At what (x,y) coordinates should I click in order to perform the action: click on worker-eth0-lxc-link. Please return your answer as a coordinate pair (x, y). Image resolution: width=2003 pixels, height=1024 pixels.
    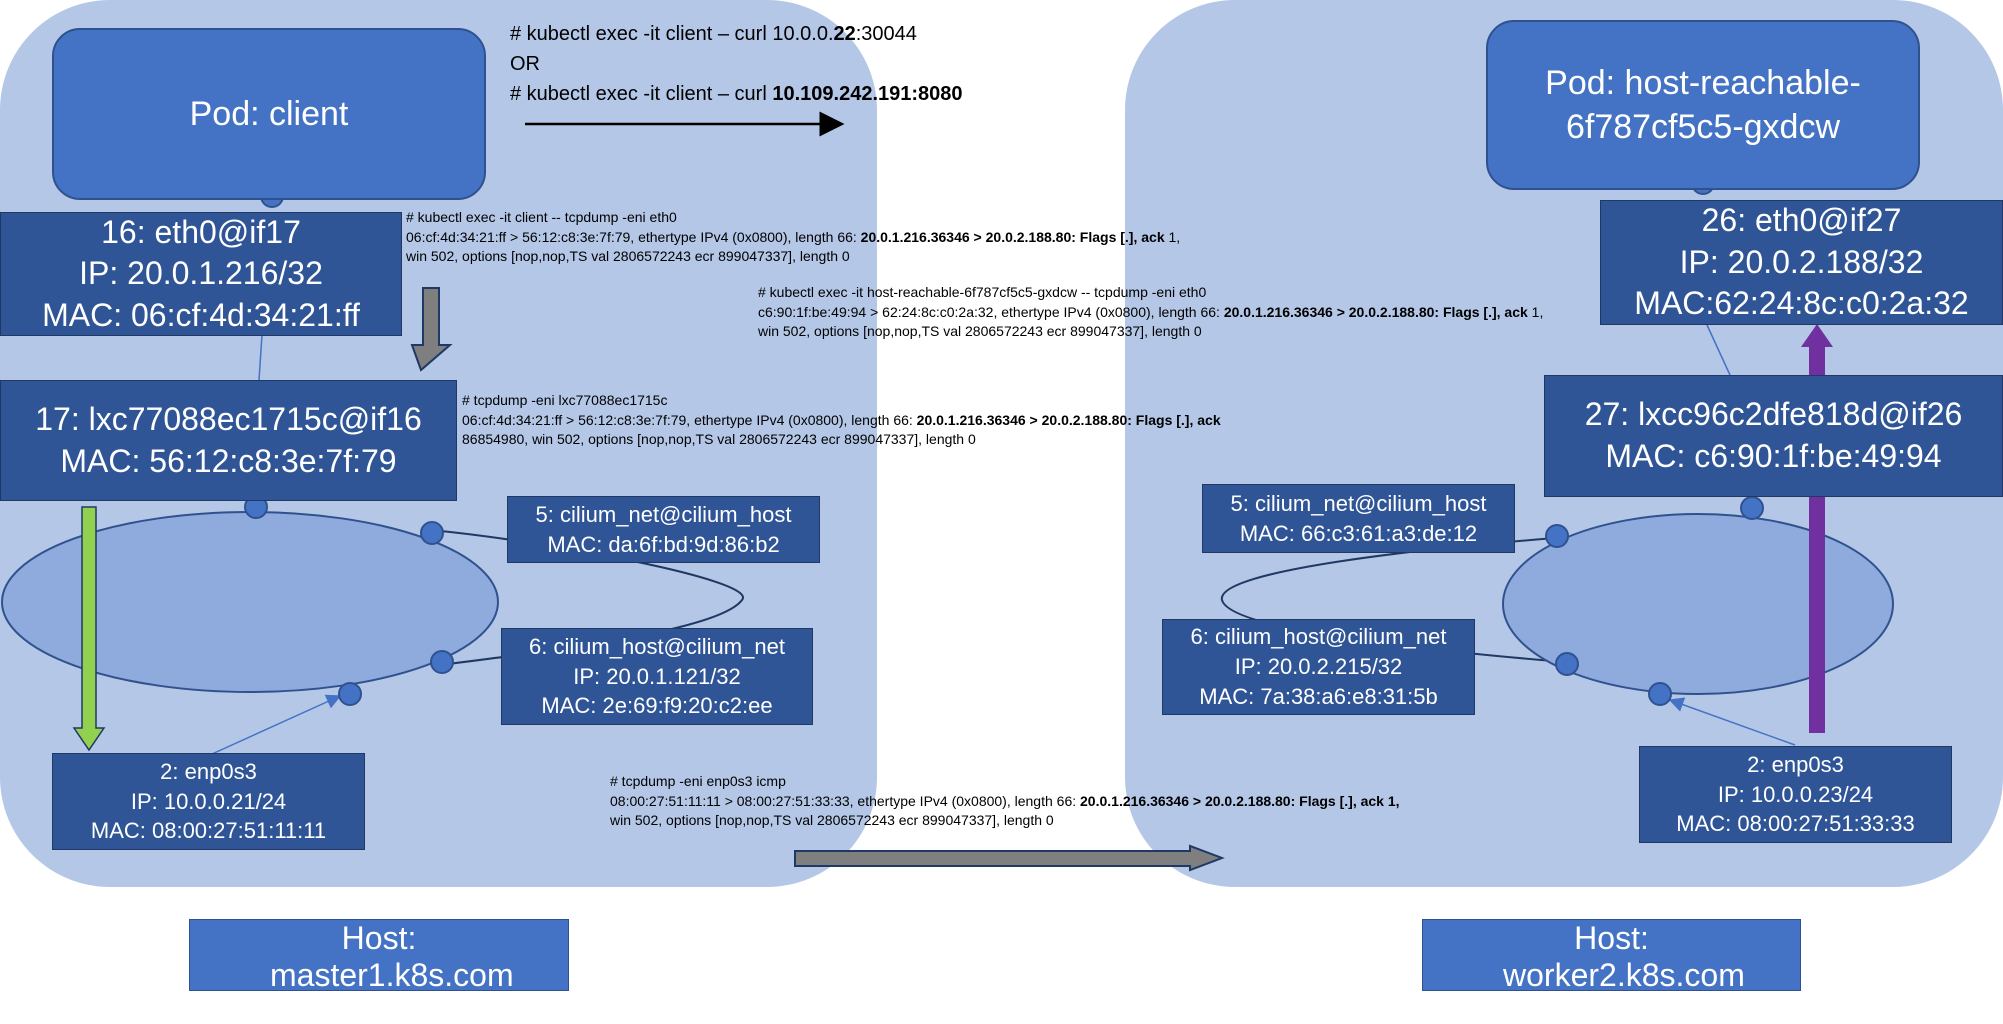
    Looking at the image, I should click on (1718, 350).